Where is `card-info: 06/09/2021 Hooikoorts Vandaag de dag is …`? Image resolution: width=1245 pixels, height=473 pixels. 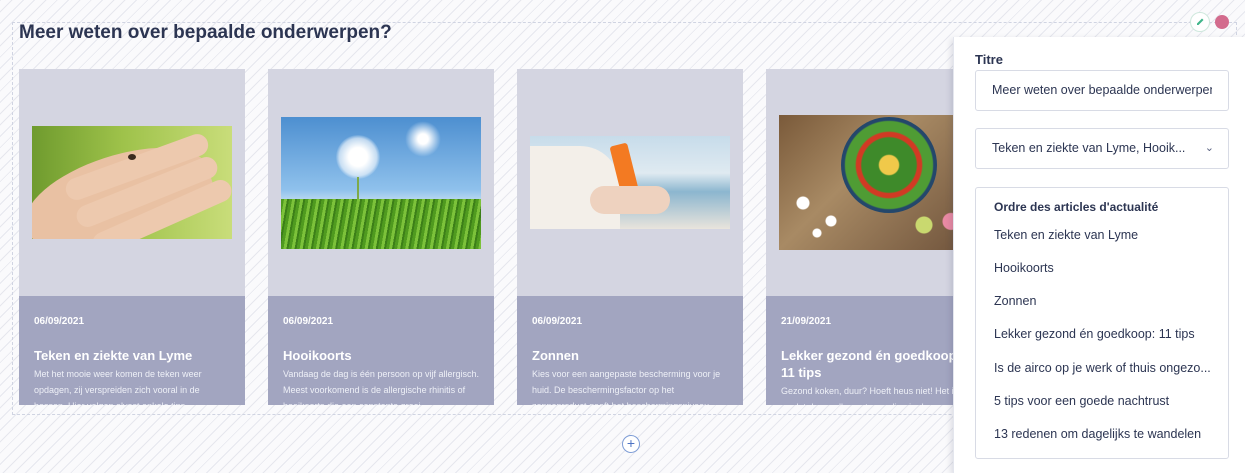 card-info: 06/09/2021 Hooikoorts Vandaag de dag is … is located at coordinates (381, 350).